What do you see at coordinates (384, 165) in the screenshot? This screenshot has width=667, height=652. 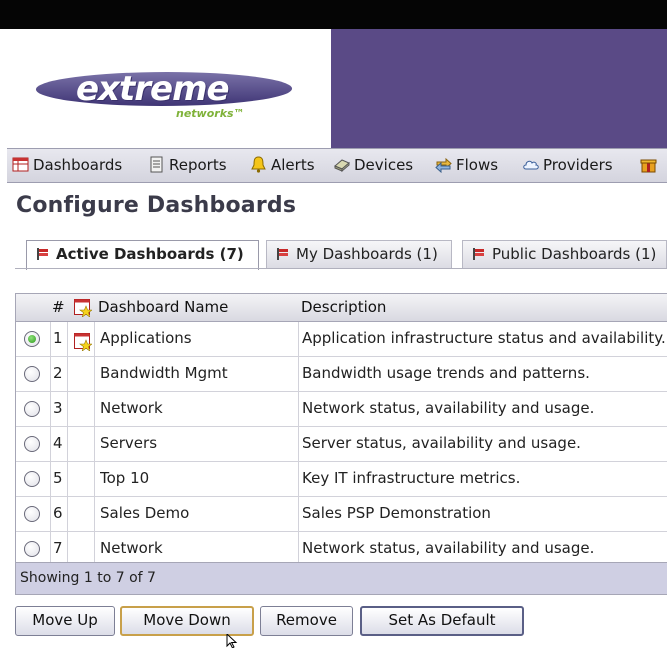 I see `nav-devices-label: Devices` at bounding box center [384, 165].